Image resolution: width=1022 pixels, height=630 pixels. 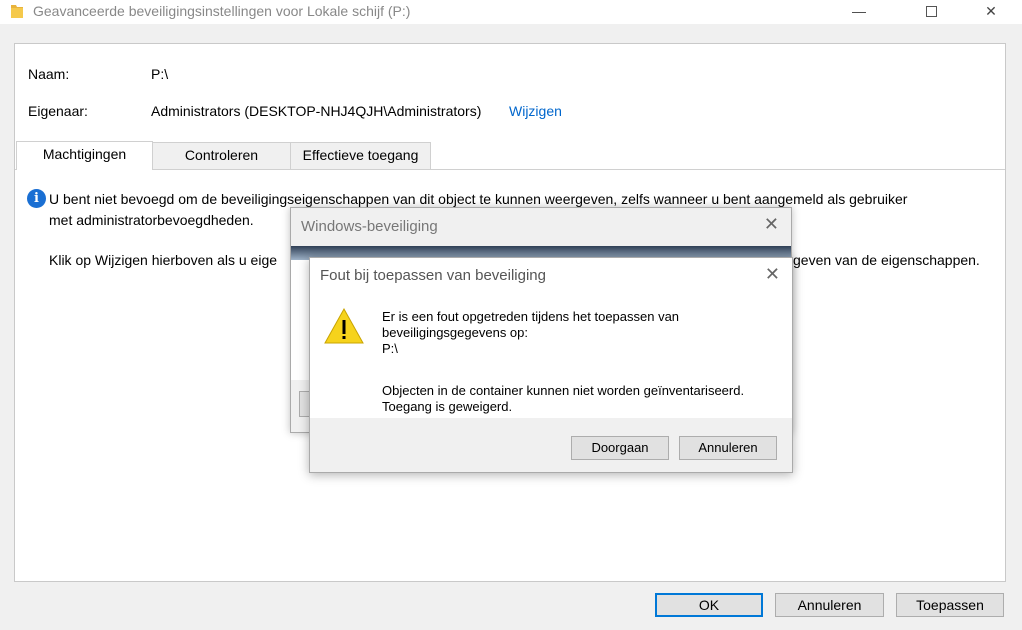 I want to click on minimize-button: —, so click(x=859, y=12).